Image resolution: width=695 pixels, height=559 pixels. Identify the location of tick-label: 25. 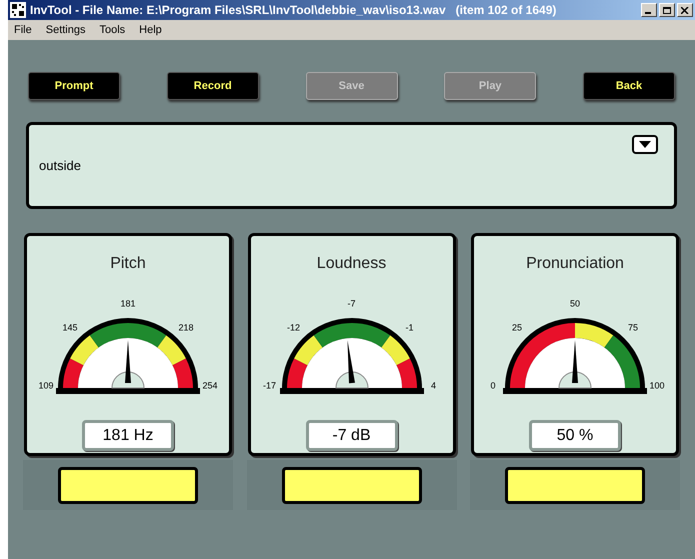
(517, 328).